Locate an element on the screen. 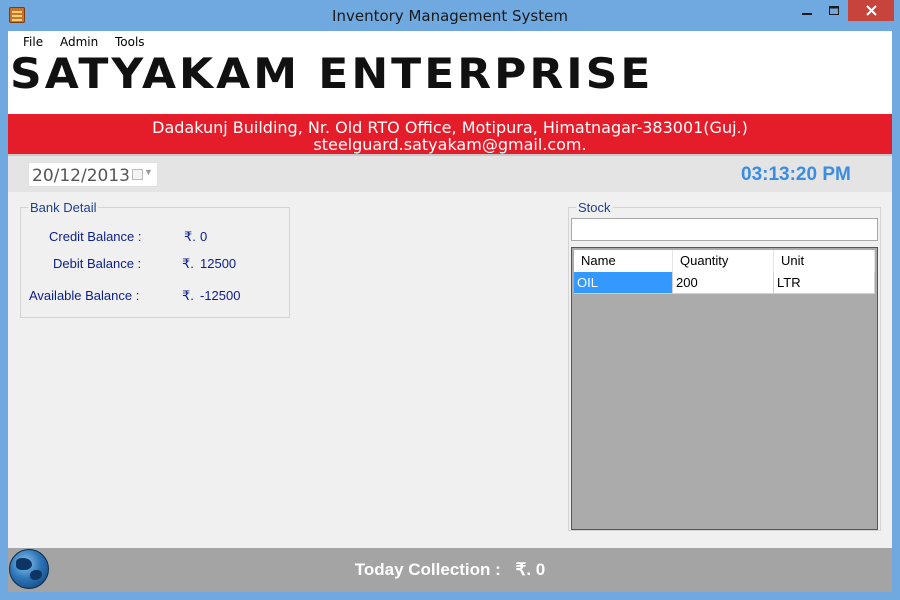  maximize-button is located at coordinates (834, 10).